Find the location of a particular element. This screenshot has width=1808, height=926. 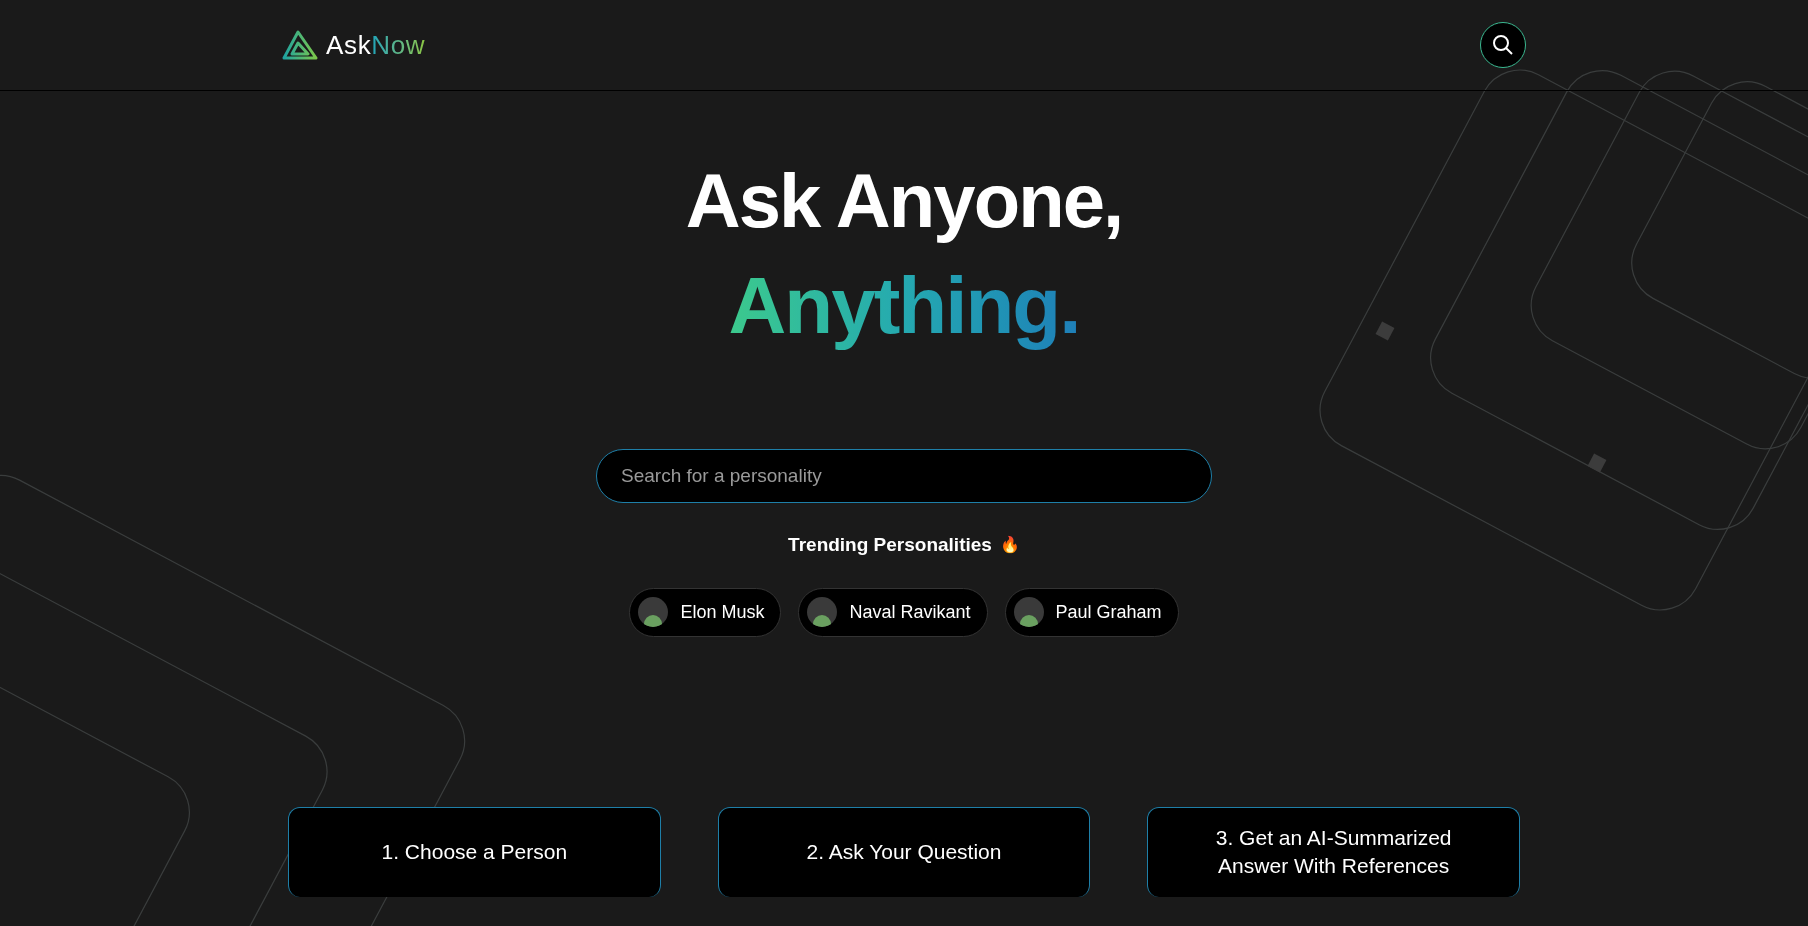

step-card: 2. Ask Your Question is located at coordinates (904, 851).